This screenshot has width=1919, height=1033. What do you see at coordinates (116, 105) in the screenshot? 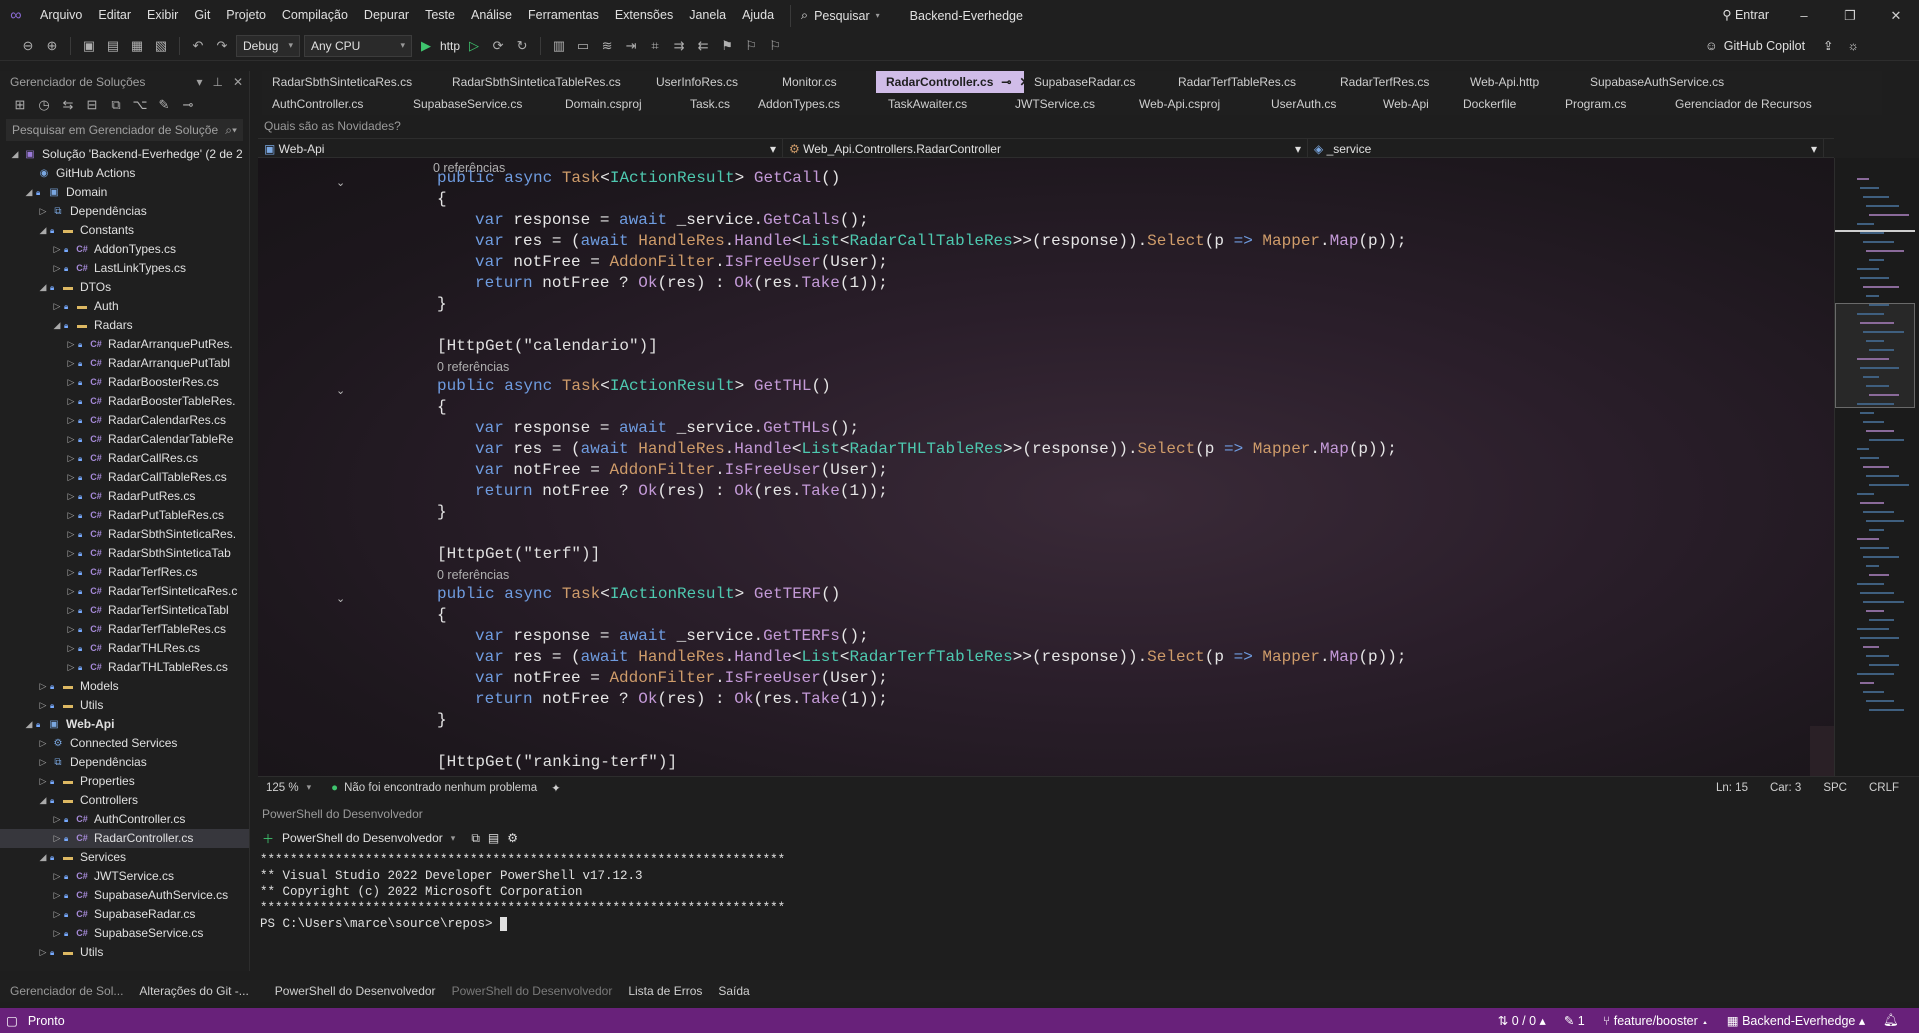
I see `show-files-icon: ⧉` at bounding box center [116, 105].